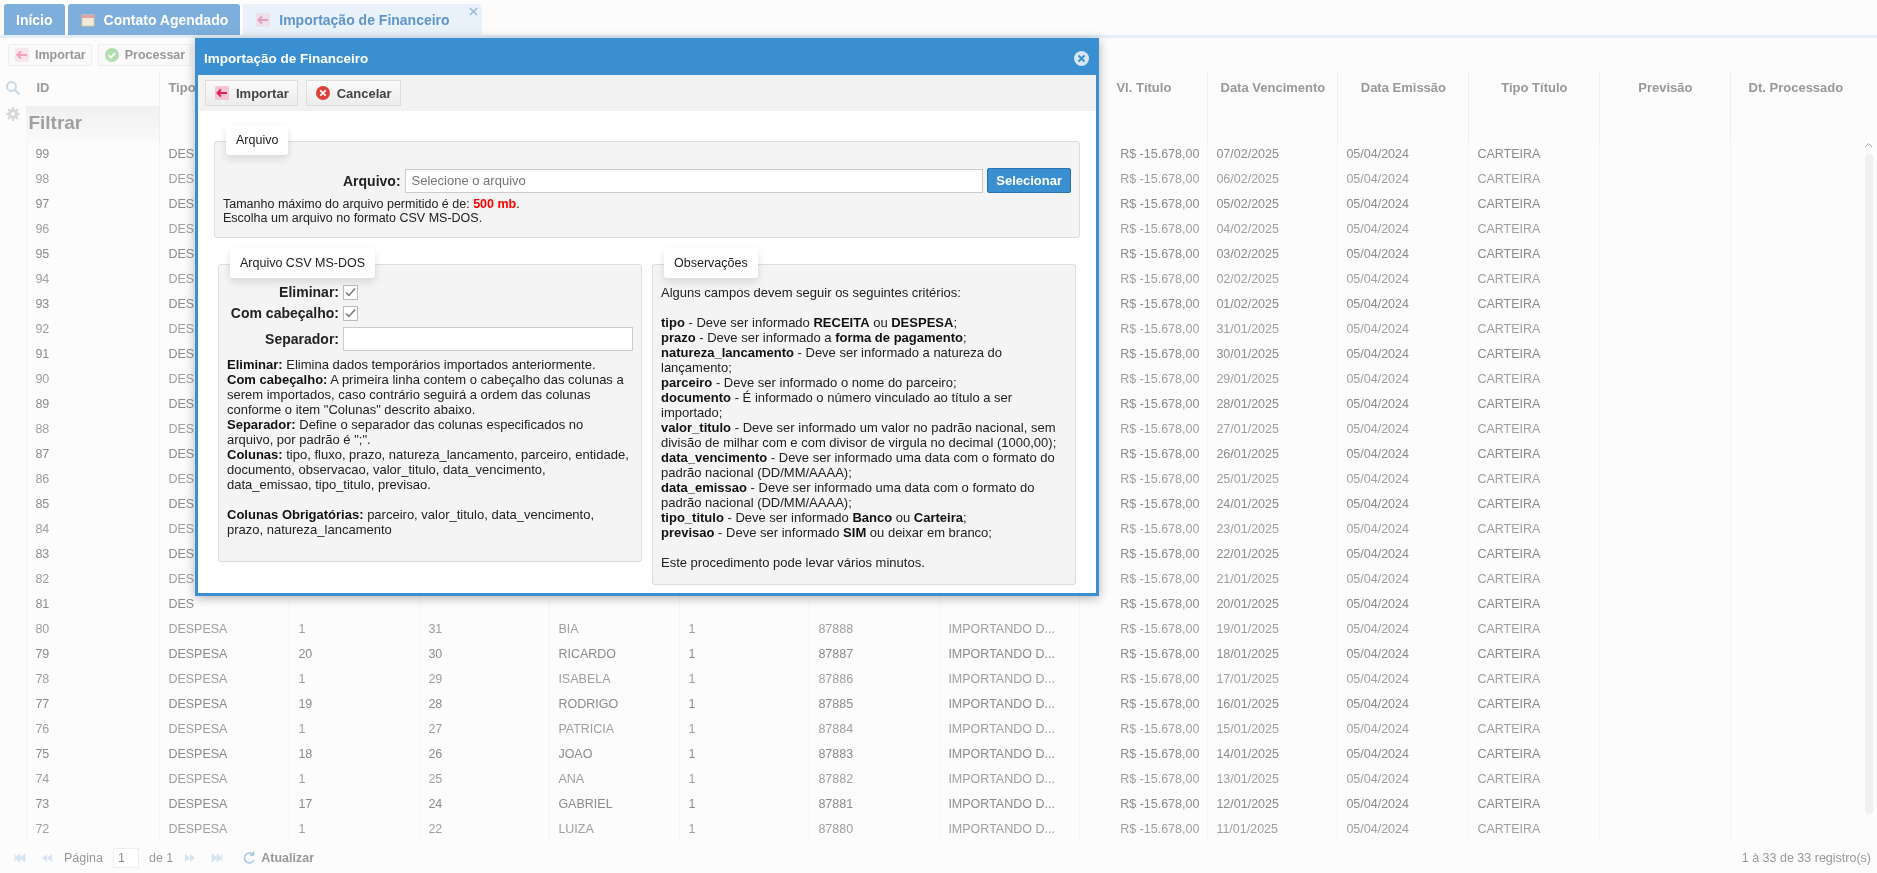 The image size is (1877, 873). What do you see at coordinates (1806, 858) in the screenshot?
I see `record-count: 1 à 33 de 33 registro(s)` at bounding box center [1806, 858].